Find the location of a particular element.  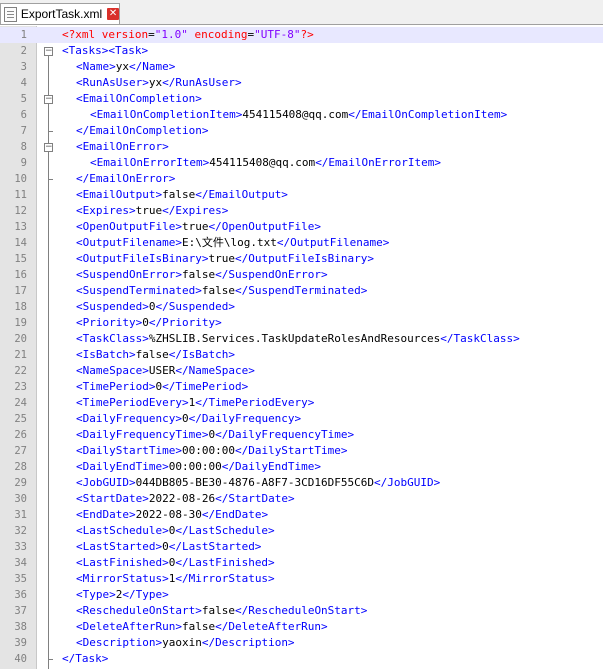

code-line: 13 <OpenOutputFile>true</OpenOutputFile> is located at coordinates (301, 227).